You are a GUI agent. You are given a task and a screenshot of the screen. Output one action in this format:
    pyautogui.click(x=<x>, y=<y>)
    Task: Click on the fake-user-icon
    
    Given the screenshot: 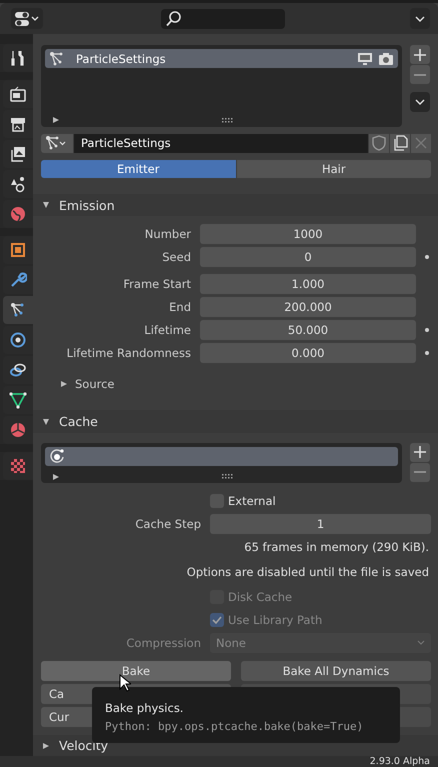 What is the action you would take?
    pyautogui.click(x=379, y=143)
    